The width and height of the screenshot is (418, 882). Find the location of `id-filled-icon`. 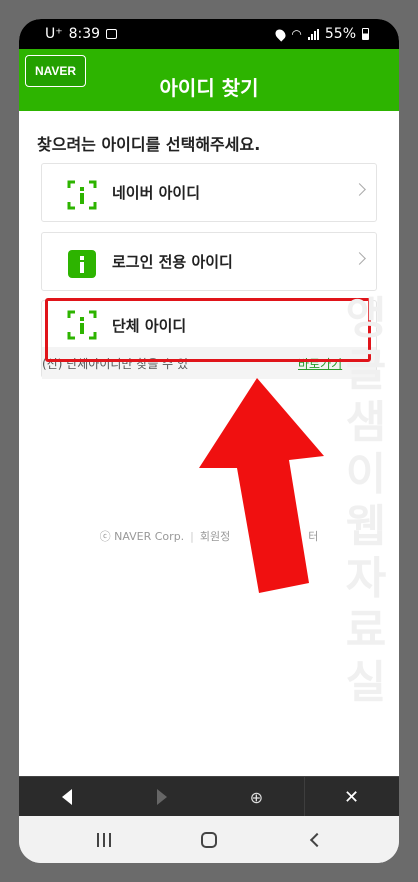

id-filled-icon is located at coordinates (82, 264).